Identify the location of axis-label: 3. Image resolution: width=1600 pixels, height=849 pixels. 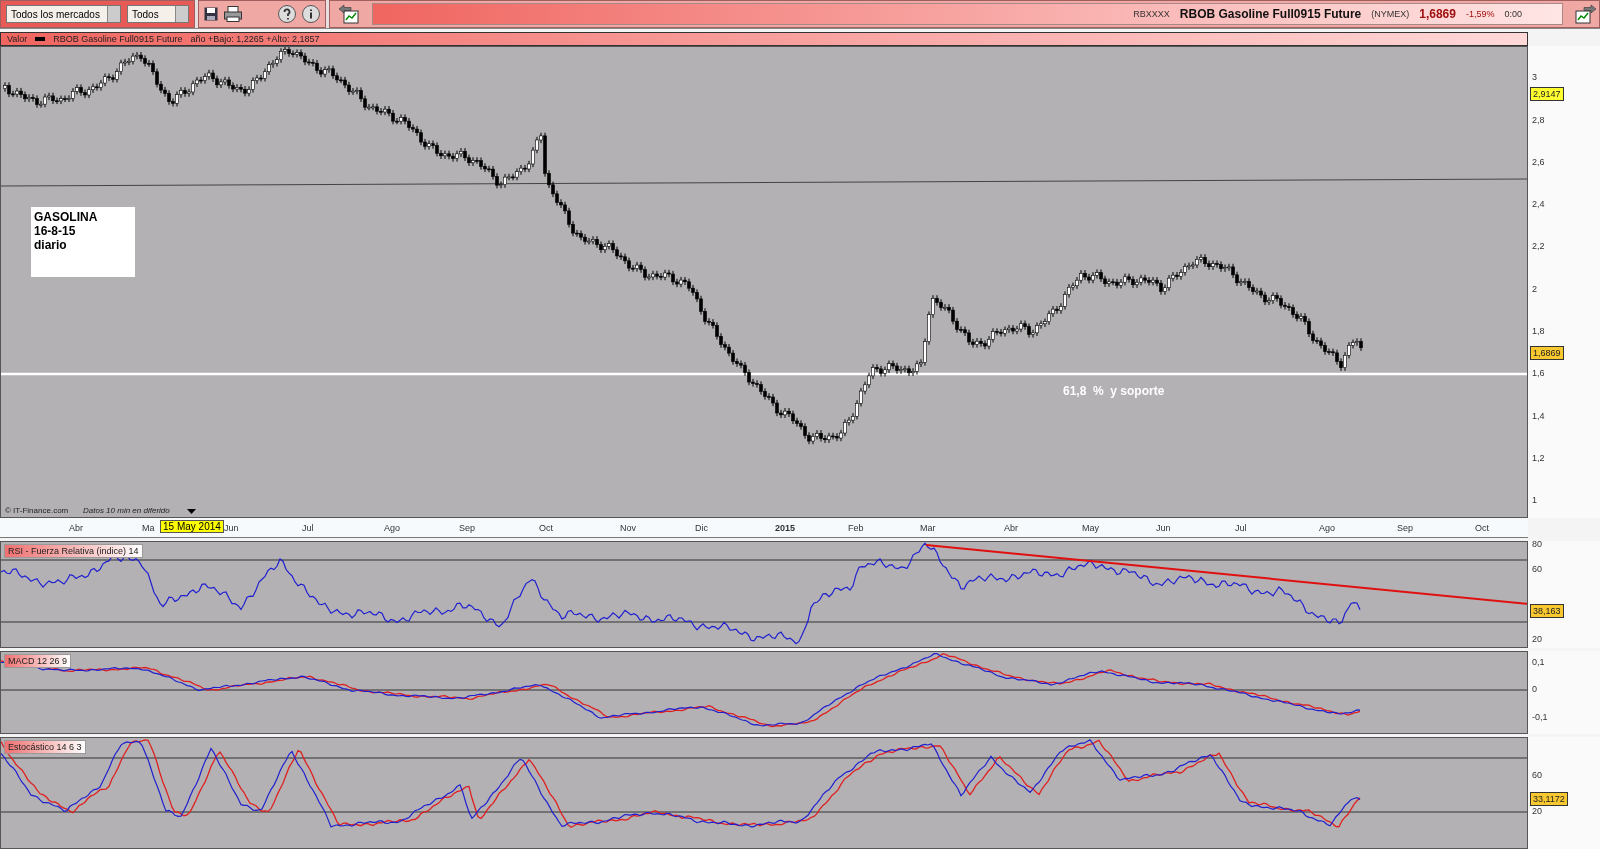
(1534, 77).